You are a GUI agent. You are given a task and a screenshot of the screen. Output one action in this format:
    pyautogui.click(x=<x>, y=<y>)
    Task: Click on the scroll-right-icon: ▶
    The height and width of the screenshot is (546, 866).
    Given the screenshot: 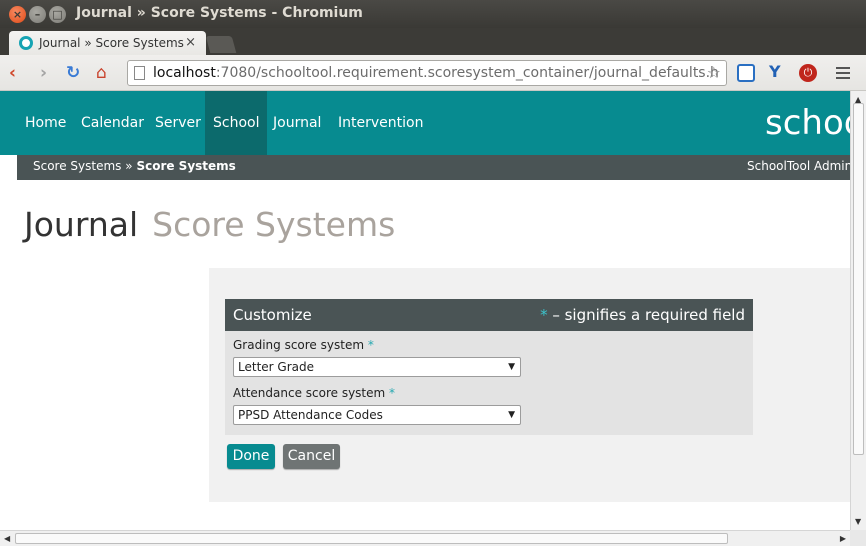 What is the action you would take?
    pyautogui.click(x=843, y=538)
    